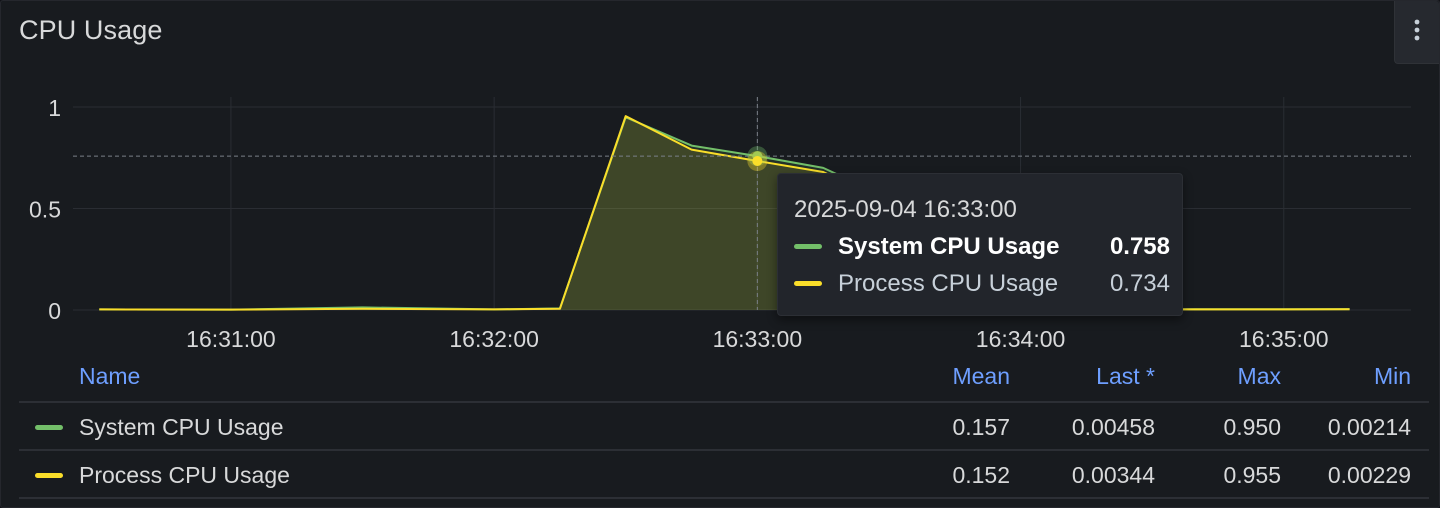  Describe the element at coordinates (981, 475) in the screenshot. I see `legend-mean-value: 0.152` at that location.